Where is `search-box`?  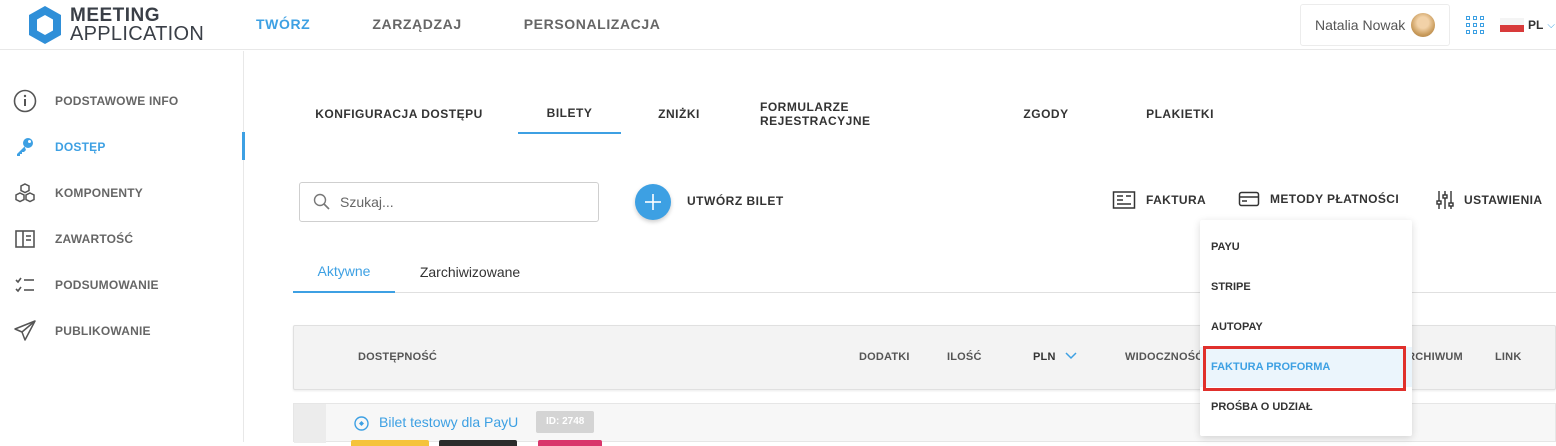 search-box is located at coordinates (449, 202).